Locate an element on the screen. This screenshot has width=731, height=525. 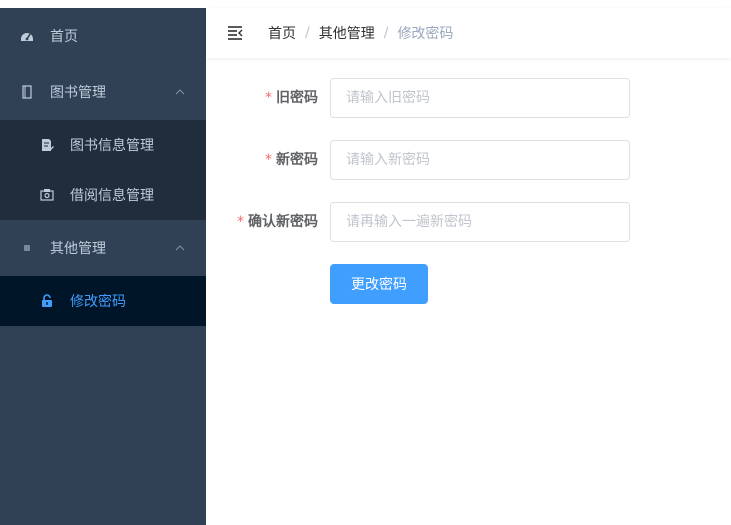
sidebar-item-book-info: 图书信息管理 is located at coordinates (103, 145).